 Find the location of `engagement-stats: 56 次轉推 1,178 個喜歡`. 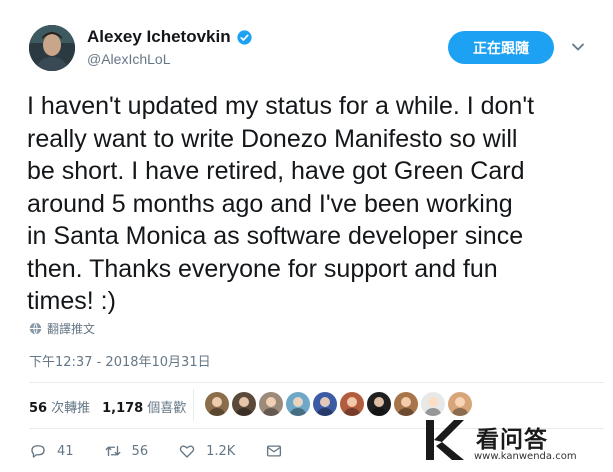

engagement-stats: 56 次轉推 1,178 個喜歡 is located at coordinates (107, 406).